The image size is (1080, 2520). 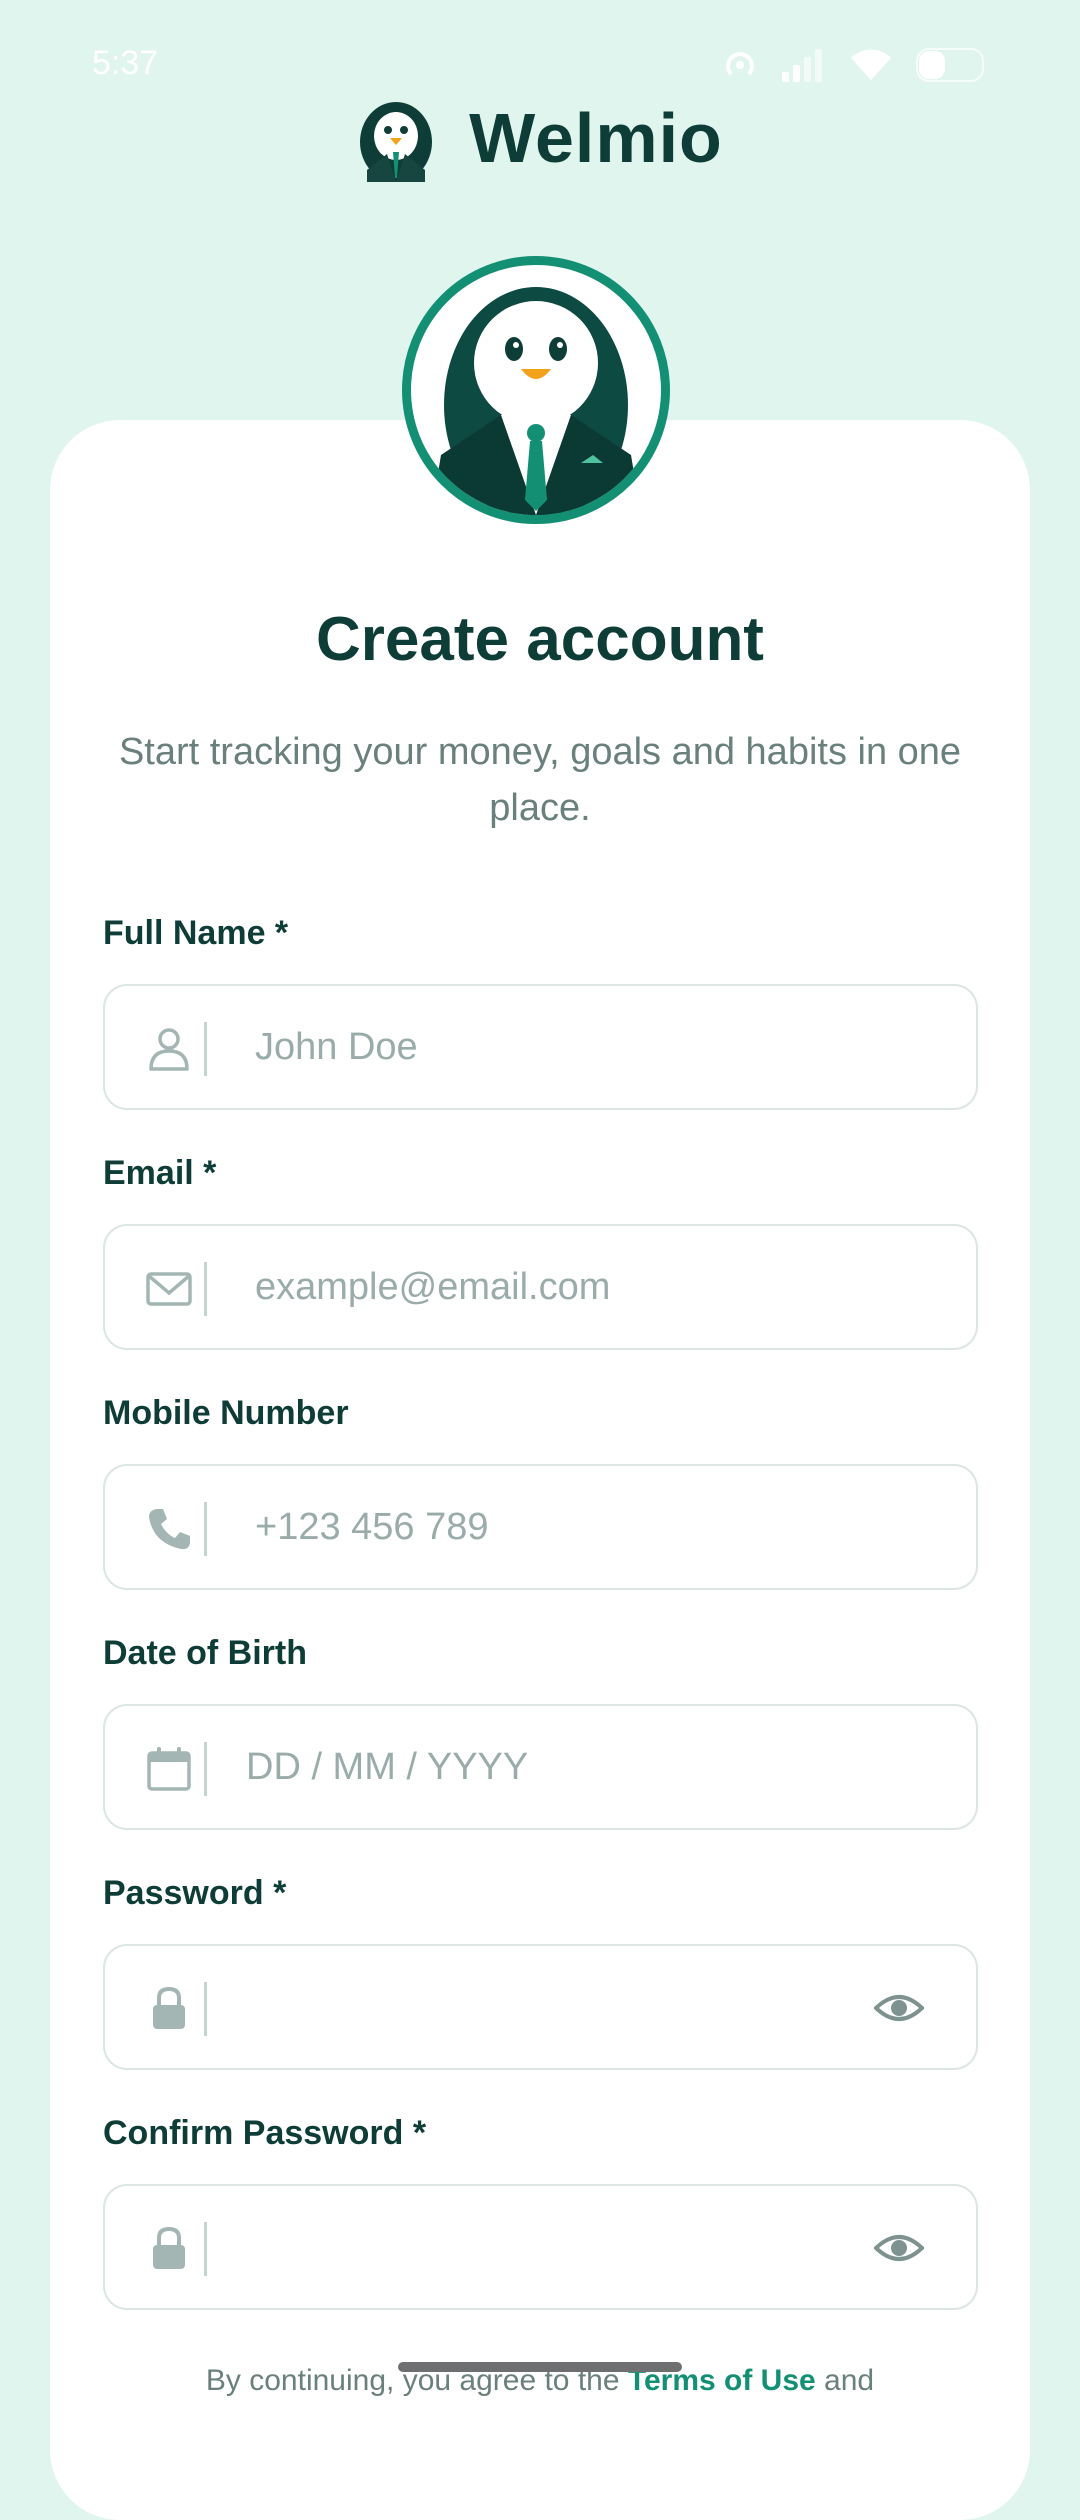 I want to click on password-field, so click(x=540, y=2007).